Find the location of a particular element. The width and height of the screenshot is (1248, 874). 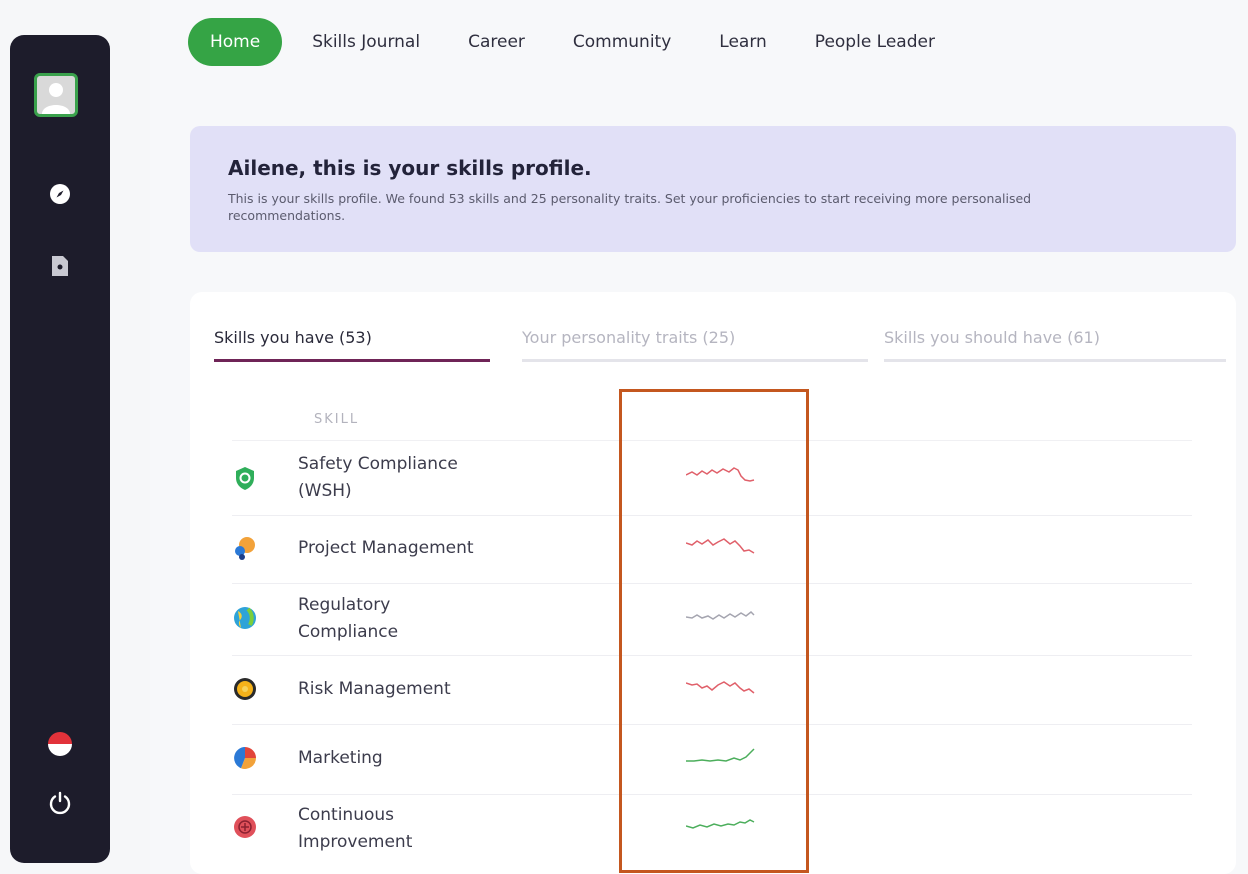

nav-career: Career is located at coordinates (496, 42).